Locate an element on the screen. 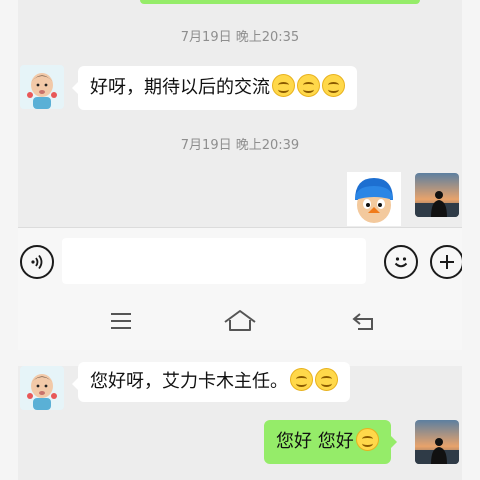 This screenshot has width=480, height=480. system-nav-bar is located at coordinates (240, 322).